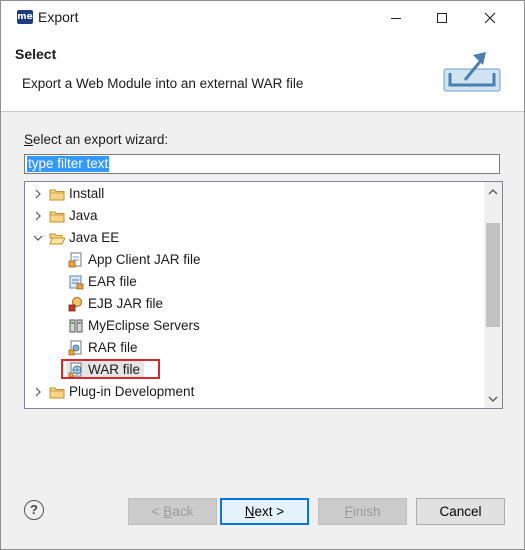 The height and width of the screenshot is (550, 525). I want to click on tree-item-label: MyEclipse Servers, so click(144, 325).